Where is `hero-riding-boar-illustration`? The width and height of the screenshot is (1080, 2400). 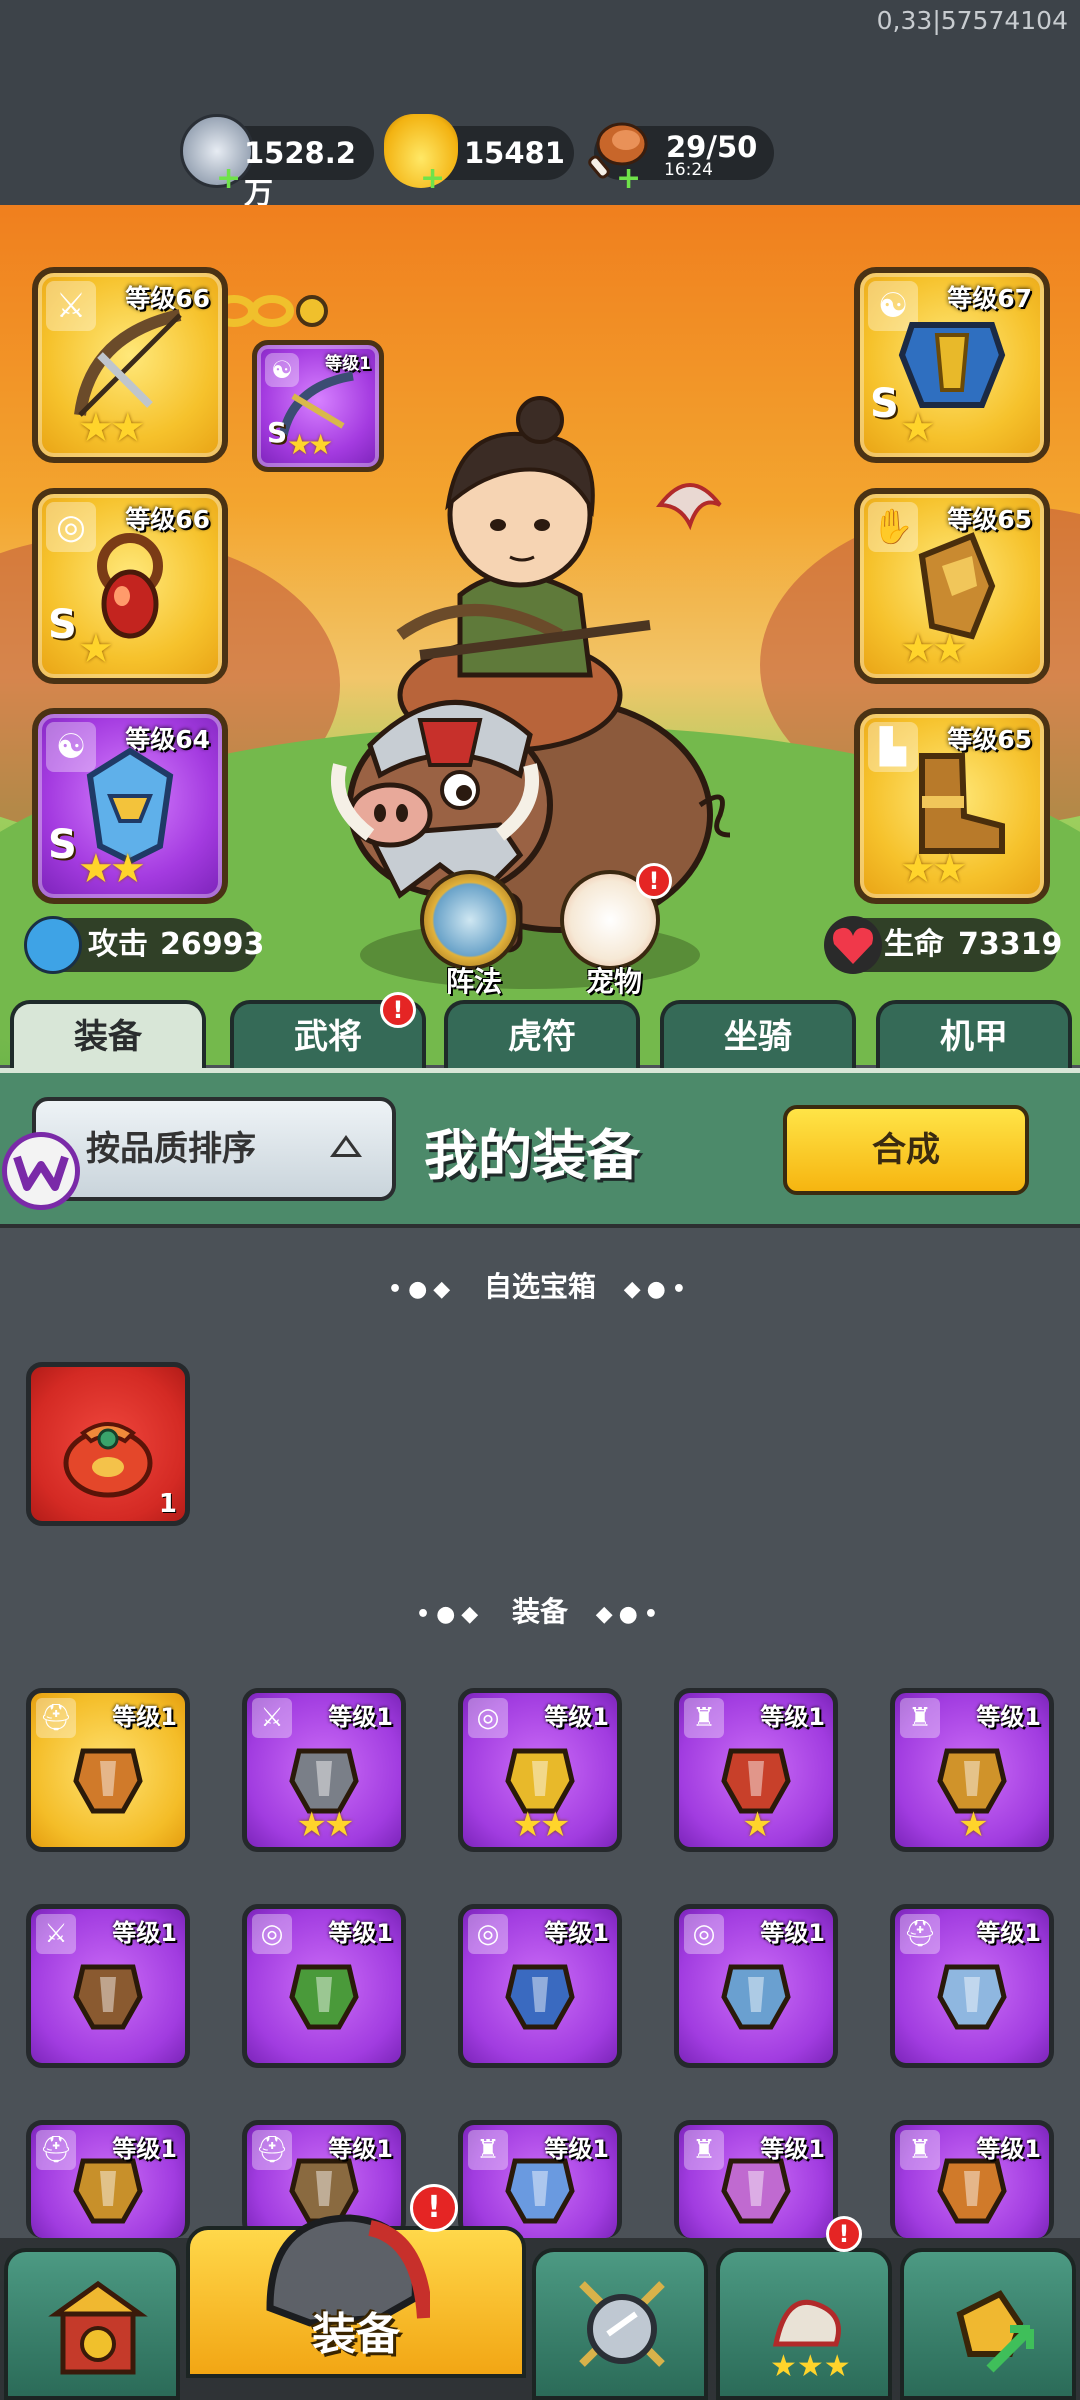
hero-riding-boar-illustration is located at coordinates (540, 685).